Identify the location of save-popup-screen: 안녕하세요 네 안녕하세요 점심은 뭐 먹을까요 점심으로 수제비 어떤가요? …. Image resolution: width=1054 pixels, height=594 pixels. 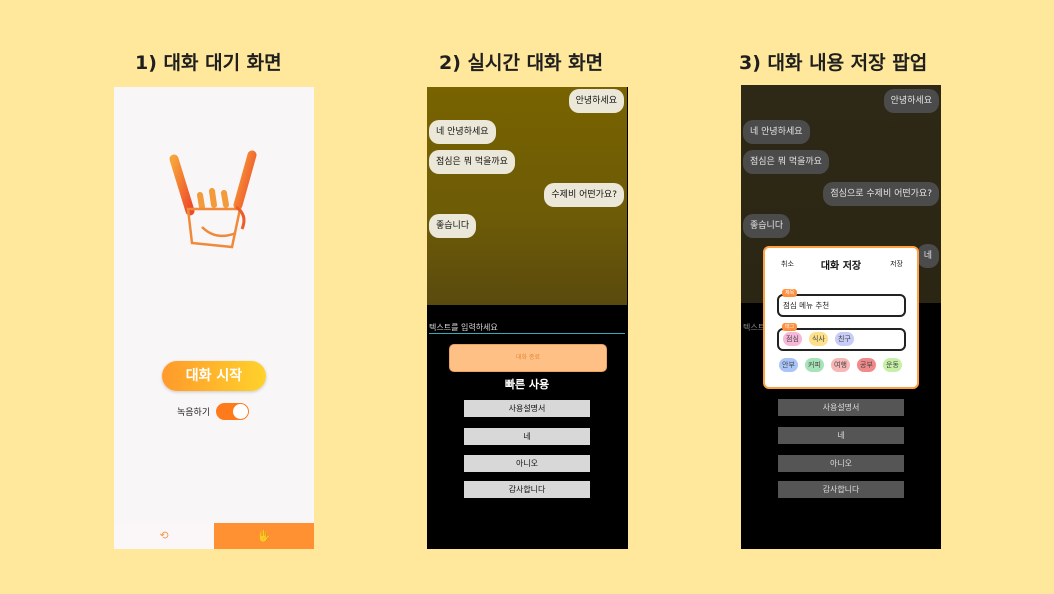
(841, 317).